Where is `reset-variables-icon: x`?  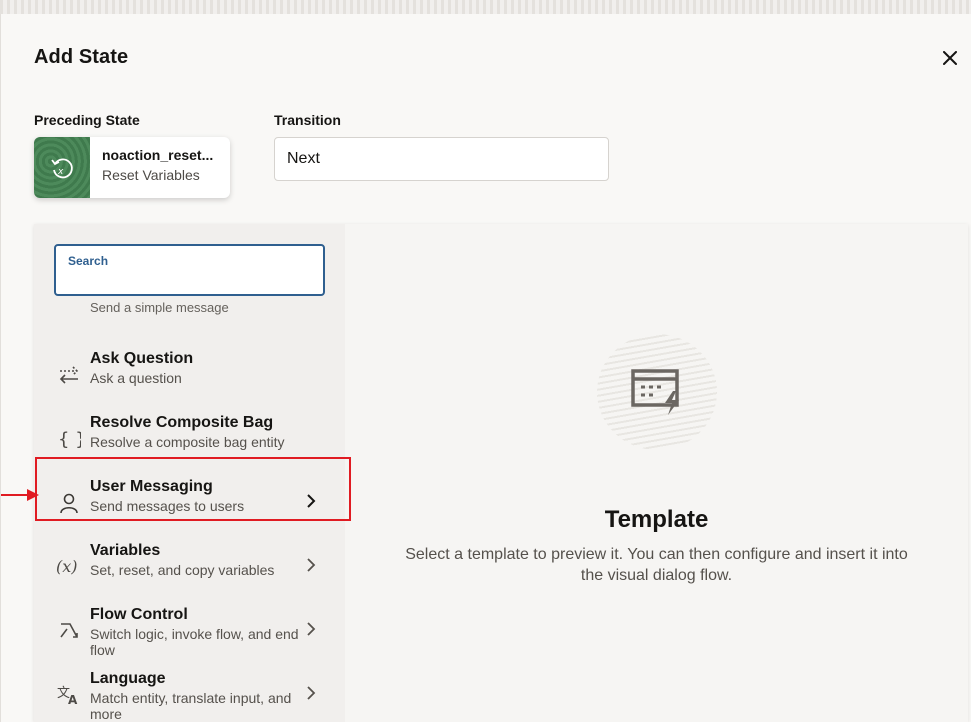 reset-variables-icon: x is located at coordinates (62, 167).